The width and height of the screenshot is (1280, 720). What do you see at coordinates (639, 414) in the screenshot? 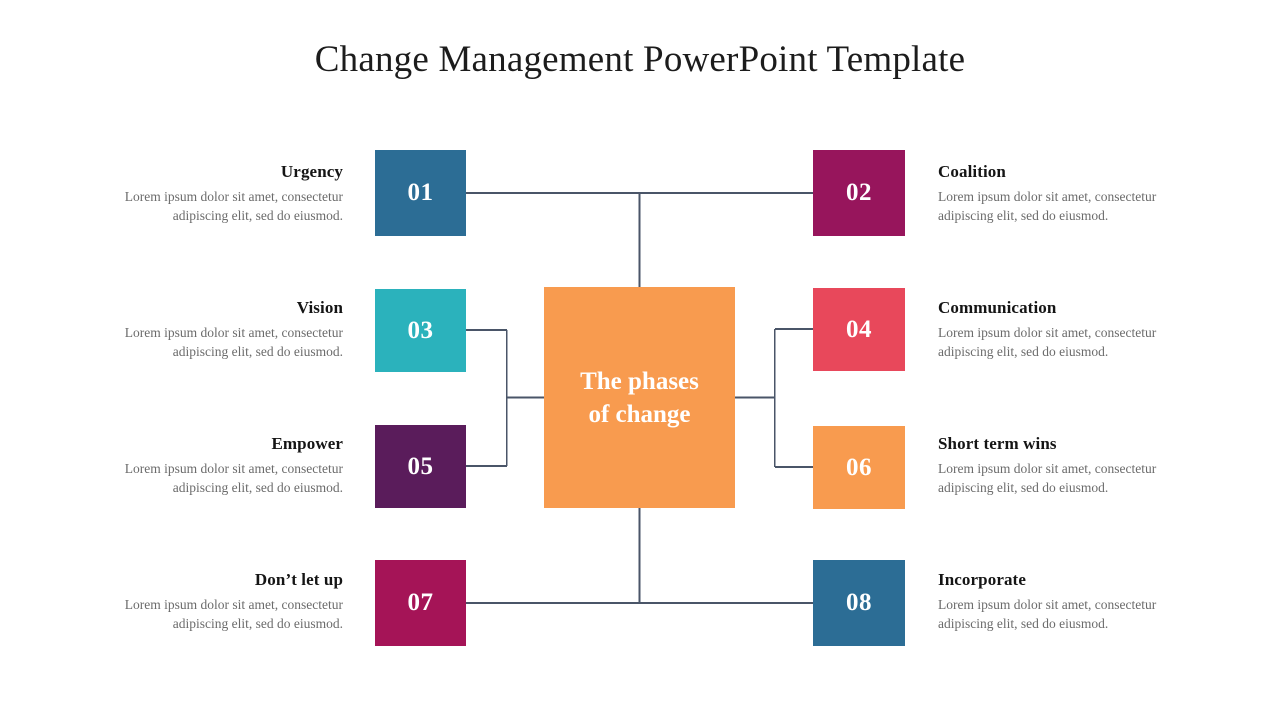
I see `center-box-line2: of change` at bounding box center [639, 414].